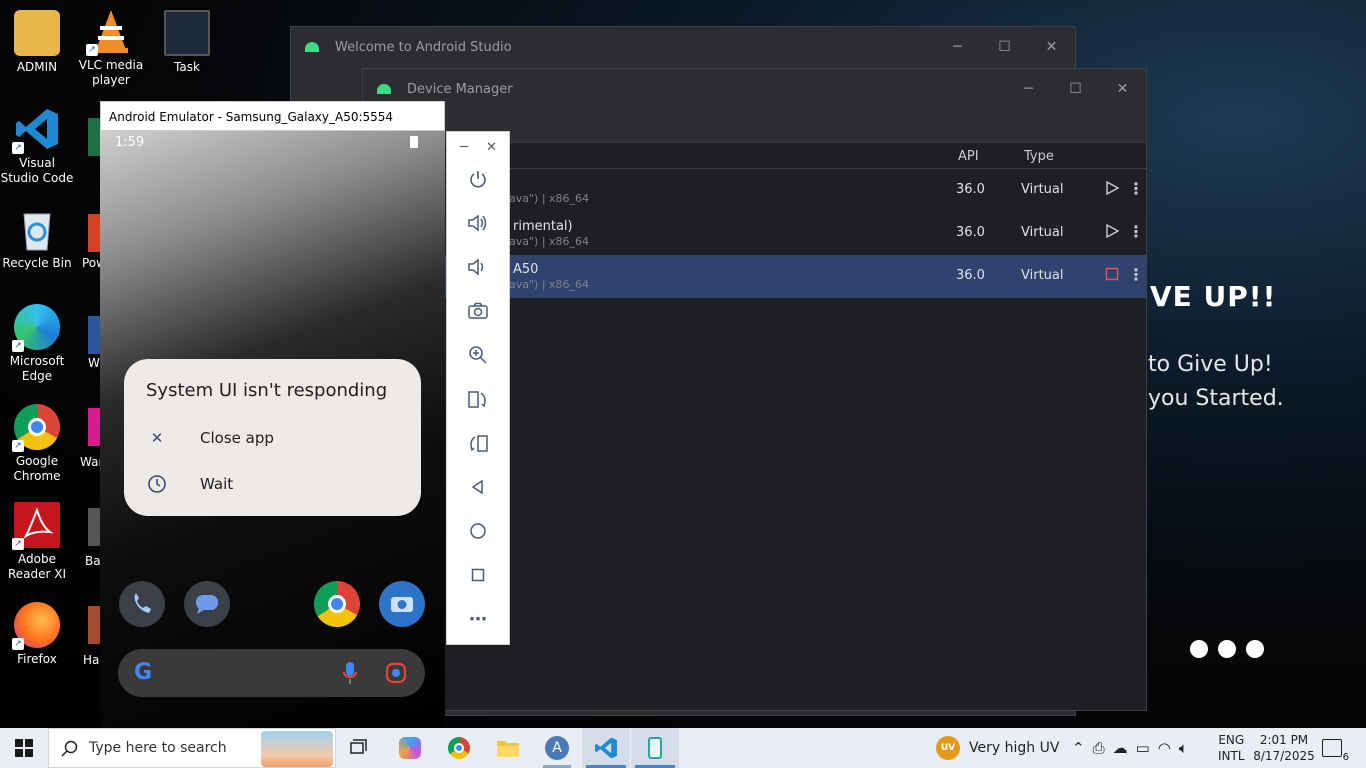 The width and height of the screenshot is (1366, 768). I want to click on lens-icon, so click(396, 673).